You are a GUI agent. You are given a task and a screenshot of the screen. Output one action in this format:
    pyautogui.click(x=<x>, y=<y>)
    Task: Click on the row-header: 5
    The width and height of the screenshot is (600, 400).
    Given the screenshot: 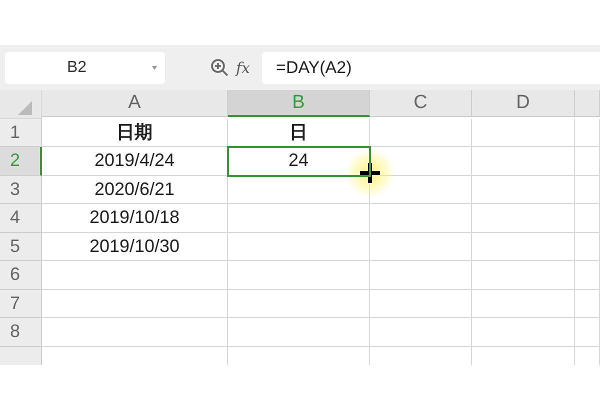 What is the action you would take?
    pyautogui.click(x=21, y=246)
    